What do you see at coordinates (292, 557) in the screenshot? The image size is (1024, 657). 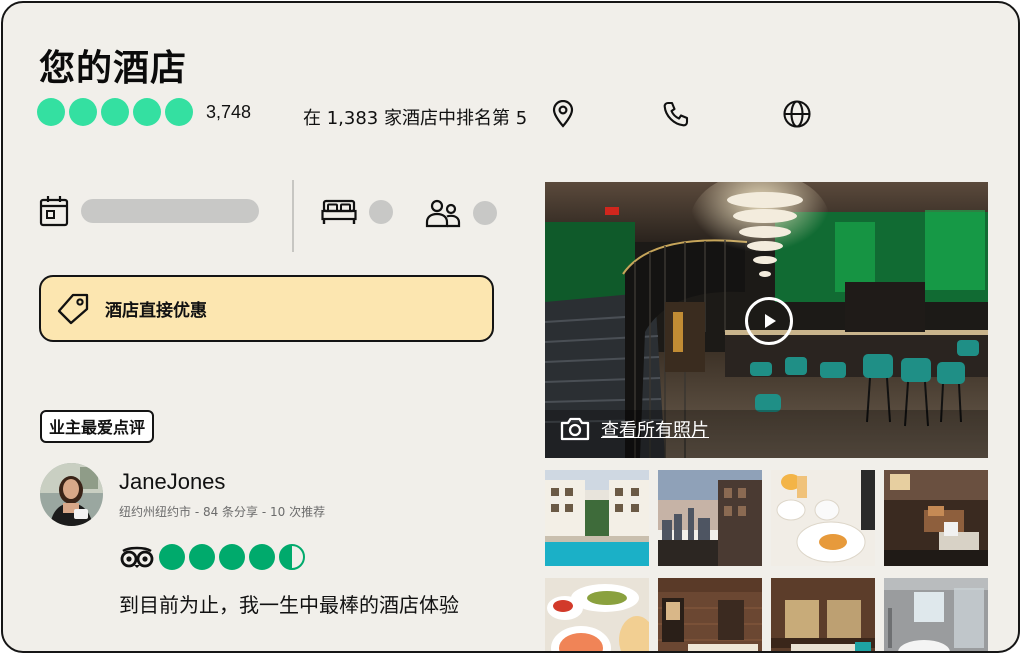 I see `review-bubble-half` at bounding box center [292, 557].